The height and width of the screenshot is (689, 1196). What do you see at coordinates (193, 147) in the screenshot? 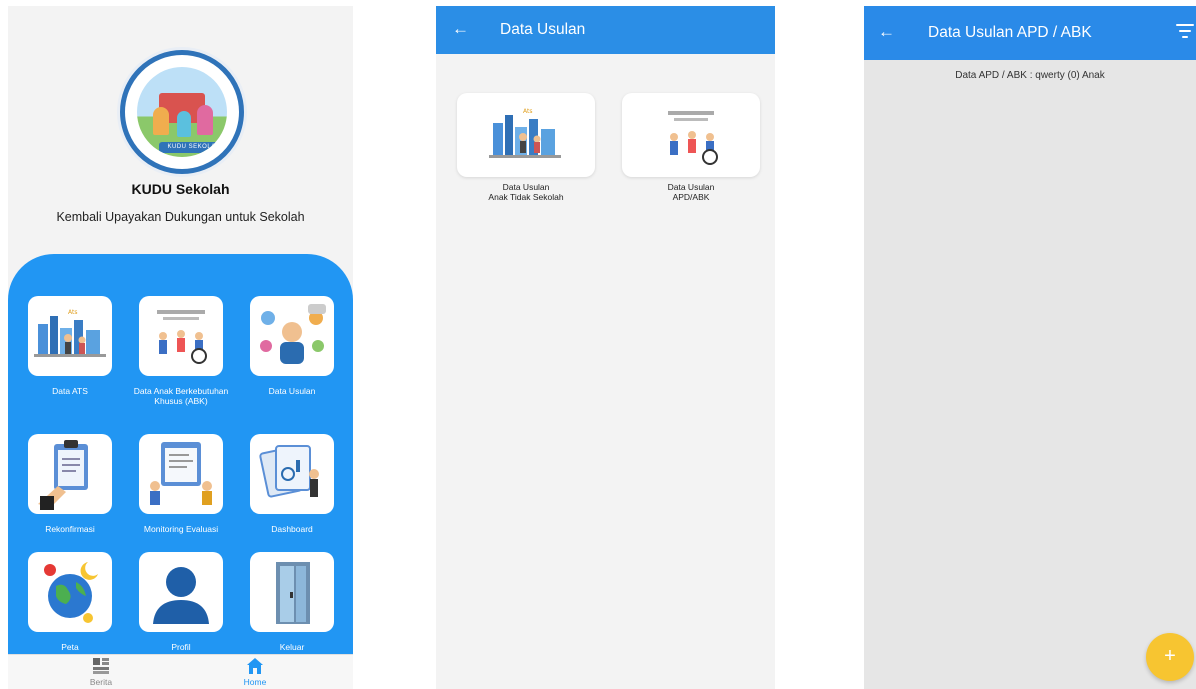
I see `logo-banner: KUDU SEKOLAH` at bounding box center [193, 147].